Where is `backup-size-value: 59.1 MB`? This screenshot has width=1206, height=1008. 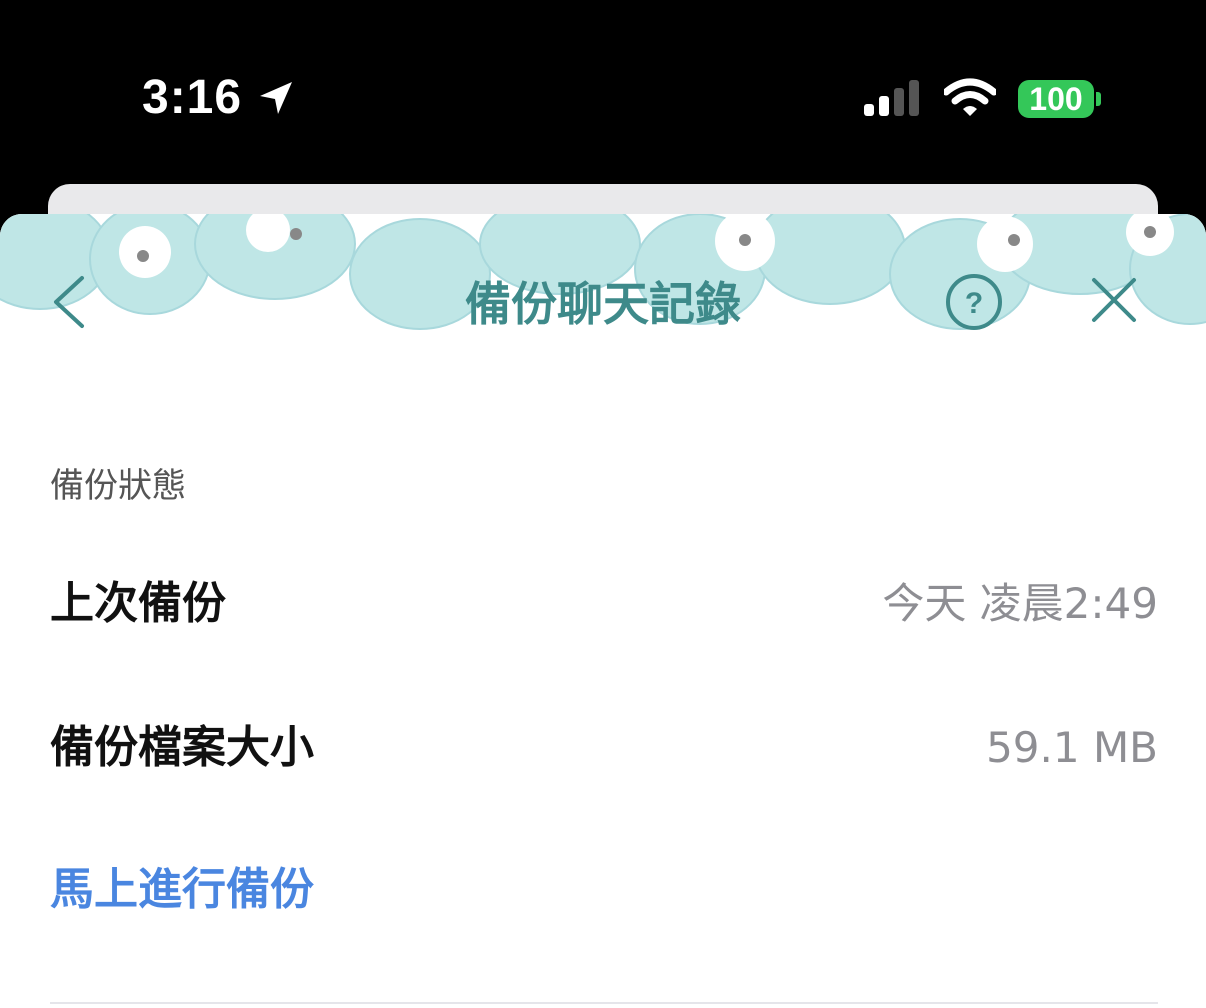
backup-size-value: 59.1 MB is located at coordinates (1072, 747).